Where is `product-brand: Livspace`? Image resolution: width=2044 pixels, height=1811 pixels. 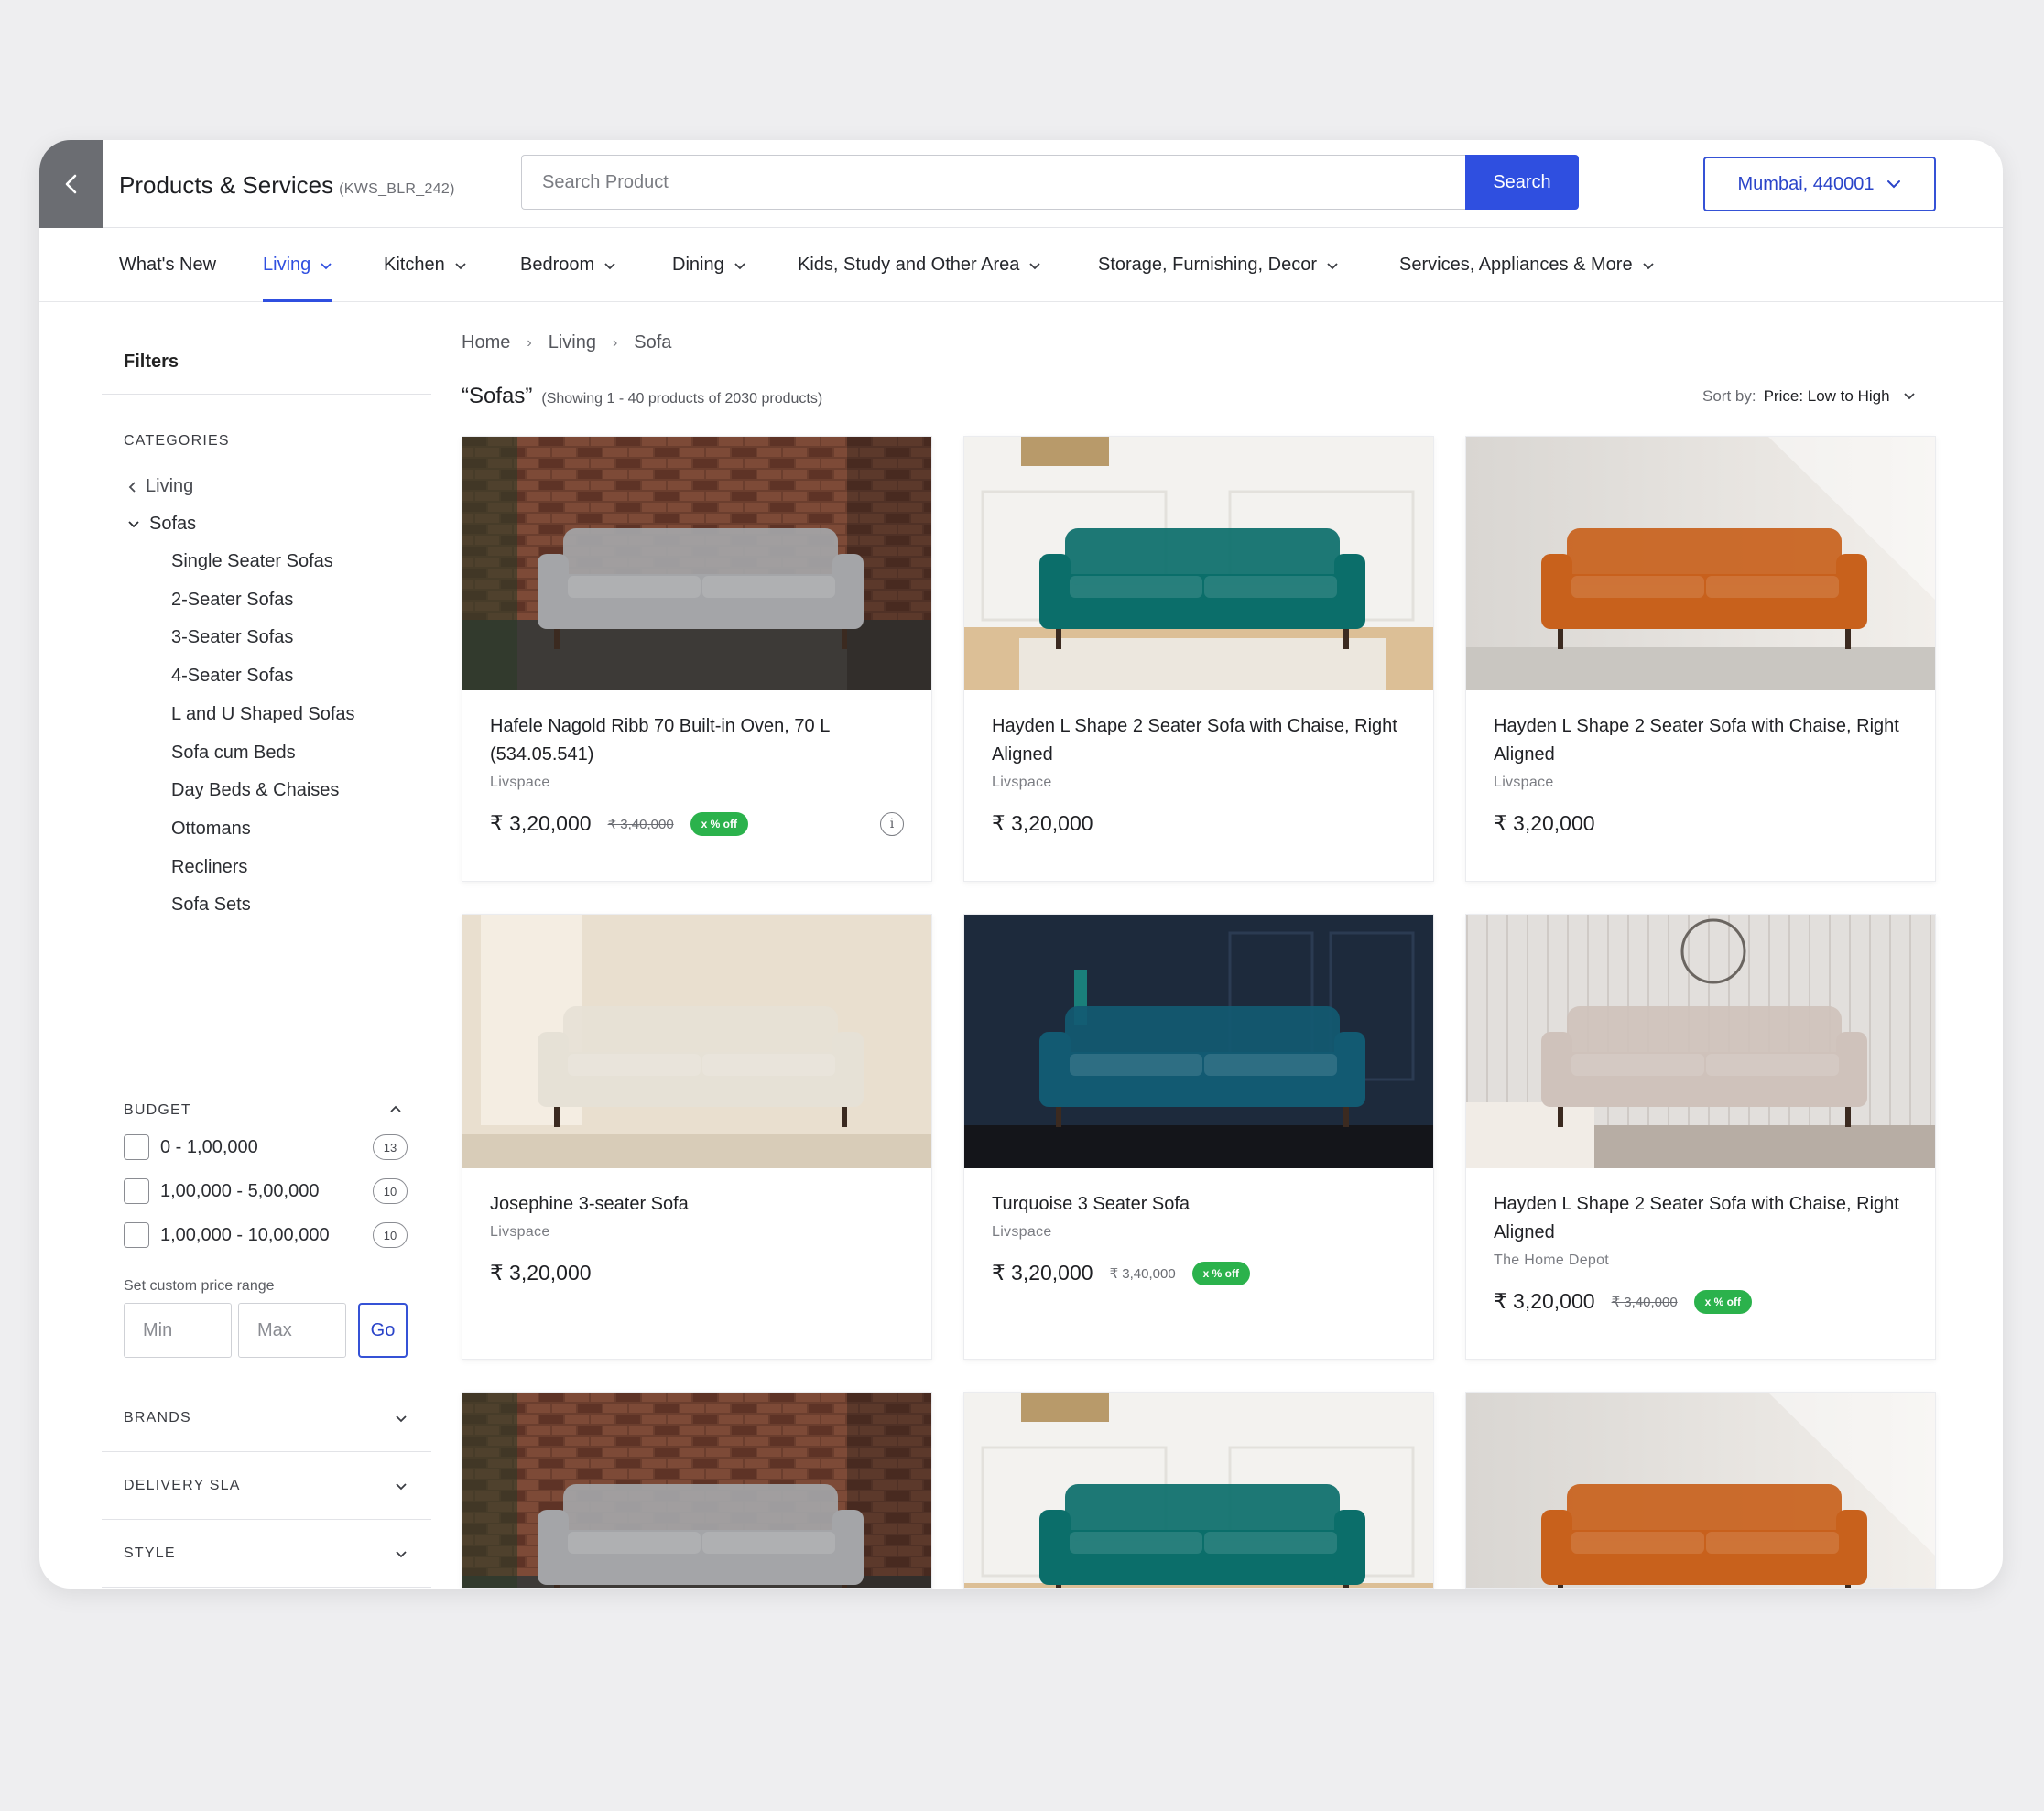
product-brand: Livspace is located at coordinates (1022, 1232).